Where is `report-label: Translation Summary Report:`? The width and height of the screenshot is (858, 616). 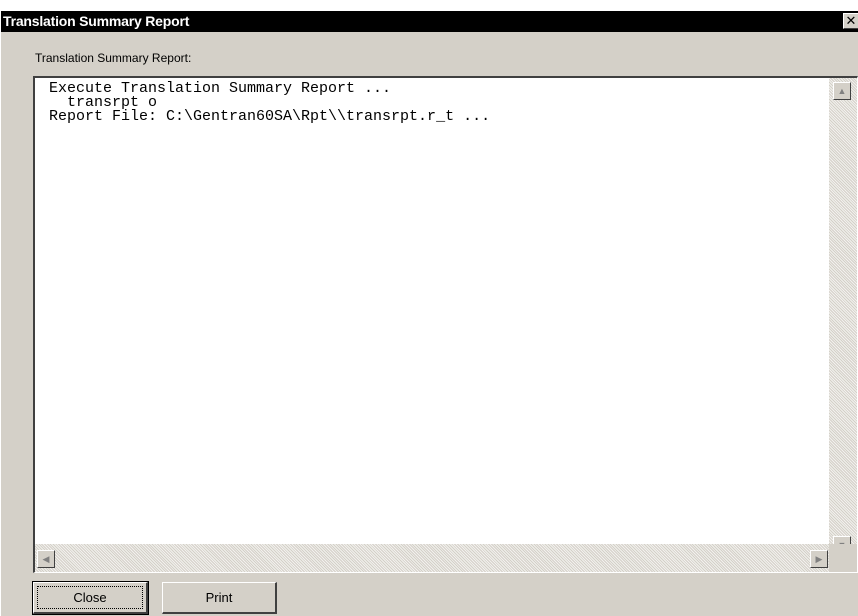
report-label: Translation Summary Report: is located at coordinates (113, 58).